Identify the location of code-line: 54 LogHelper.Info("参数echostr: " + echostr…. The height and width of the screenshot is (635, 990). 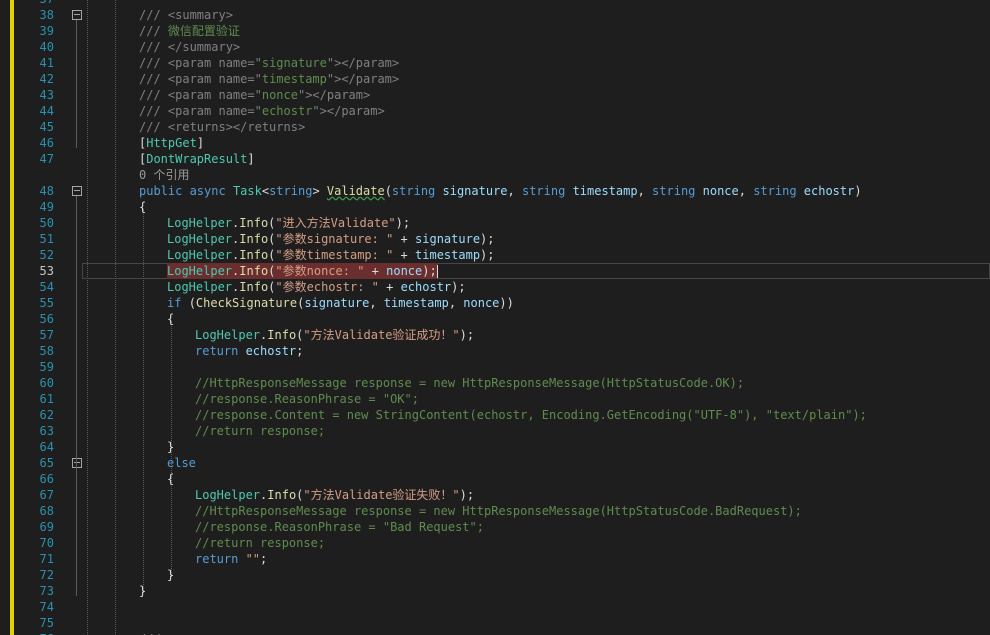
(495, 287).